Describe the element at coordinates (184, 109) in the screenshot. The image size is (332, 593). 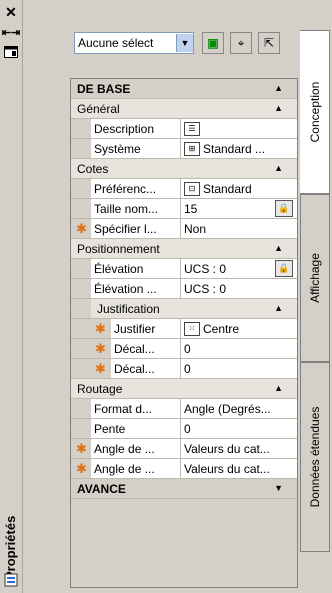
I see `group-general: Général ▲` at that location.